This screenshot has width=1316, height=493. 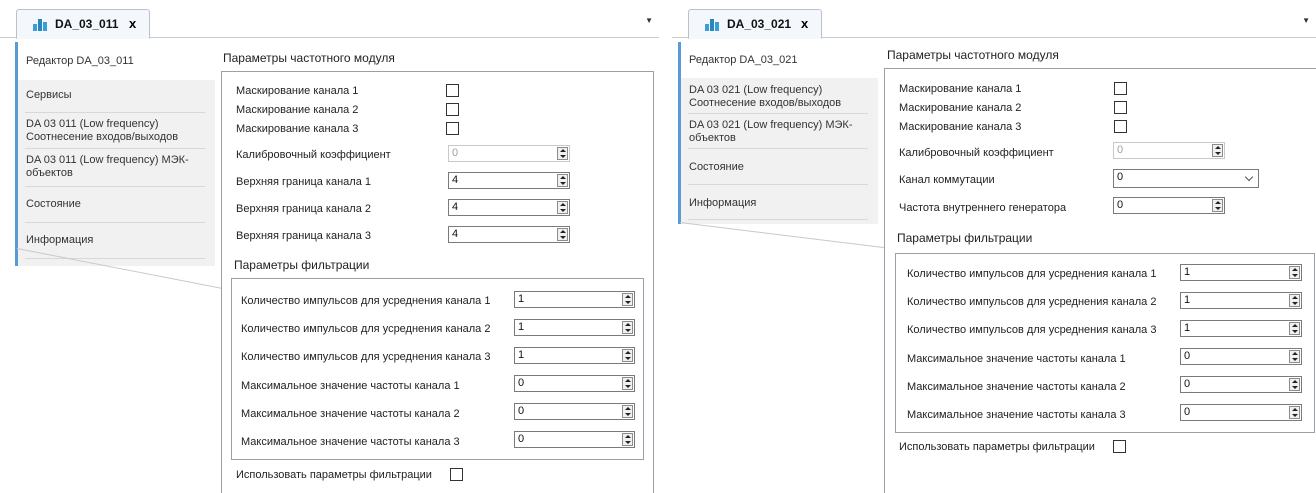 What do you see at coordinates (455, 207) in the screenshot?
I see `upper-bound-2-value: 4` at bounding box center [455, 207].